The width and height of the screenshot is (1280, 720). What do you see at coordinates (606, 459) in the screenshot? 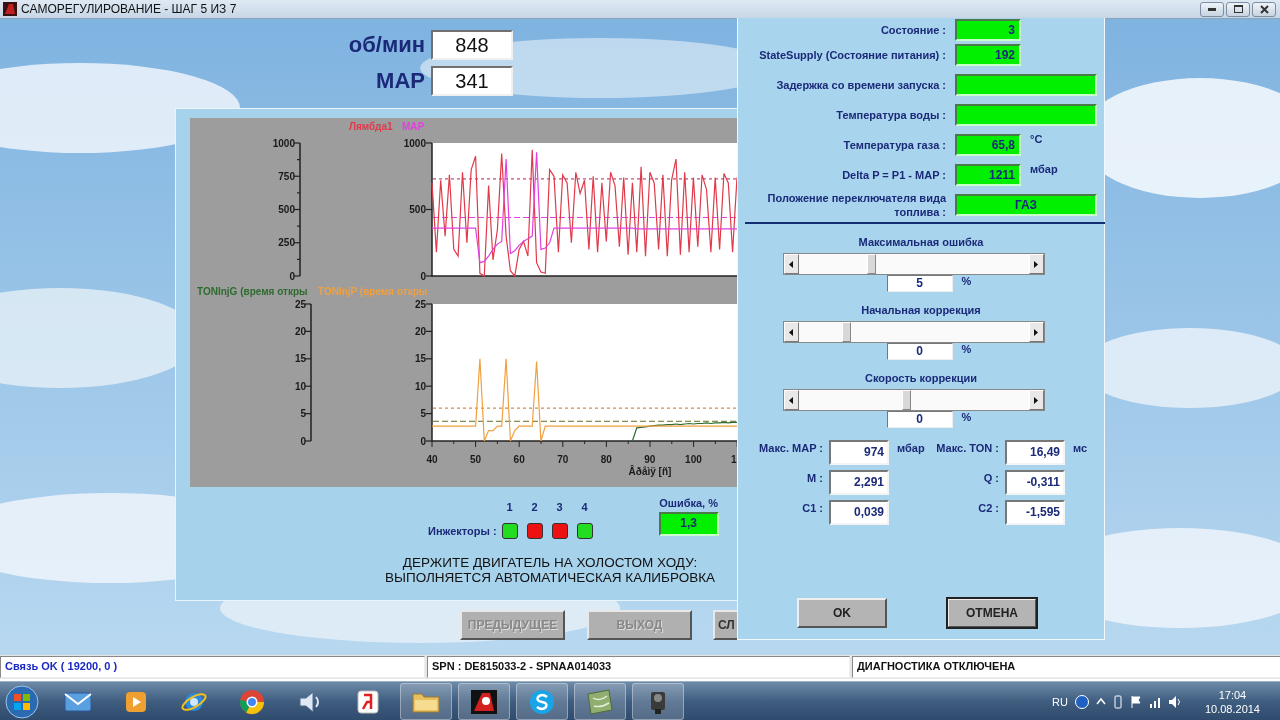
I see `axis-label: 80` at bounding box center [606, 459].